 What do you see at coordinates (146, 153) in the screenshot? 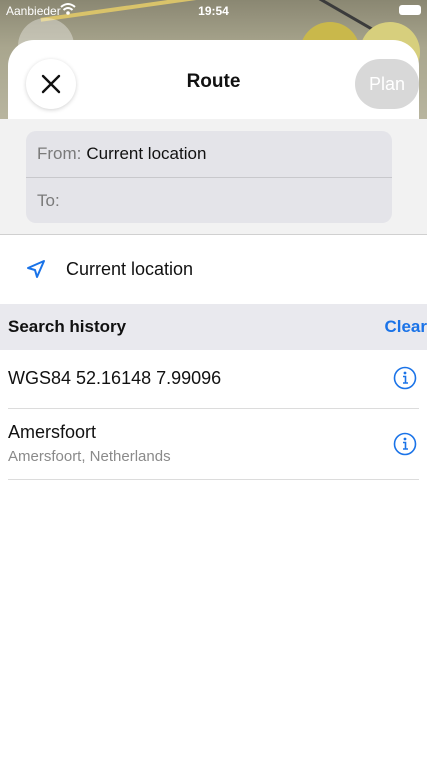
I see `from-value: Current location` at bounding box center [146, 153].